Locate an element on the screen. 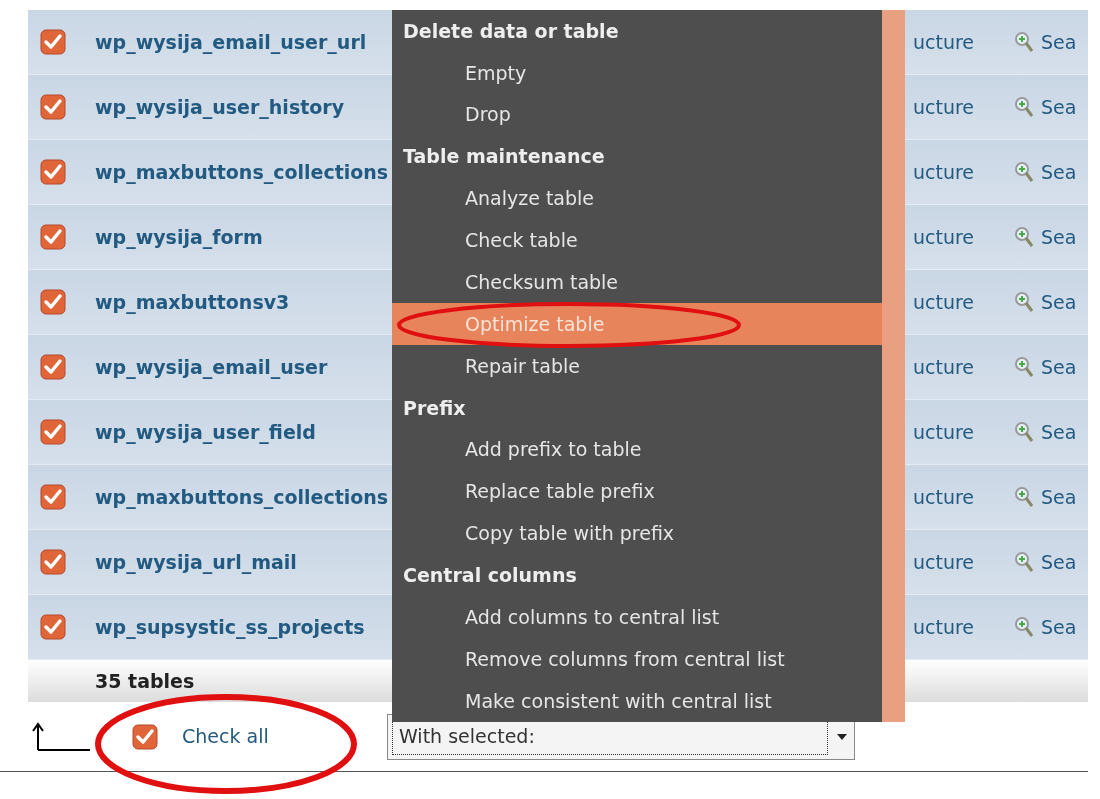  menu-item: Check table is located at coordinates (637, 240).